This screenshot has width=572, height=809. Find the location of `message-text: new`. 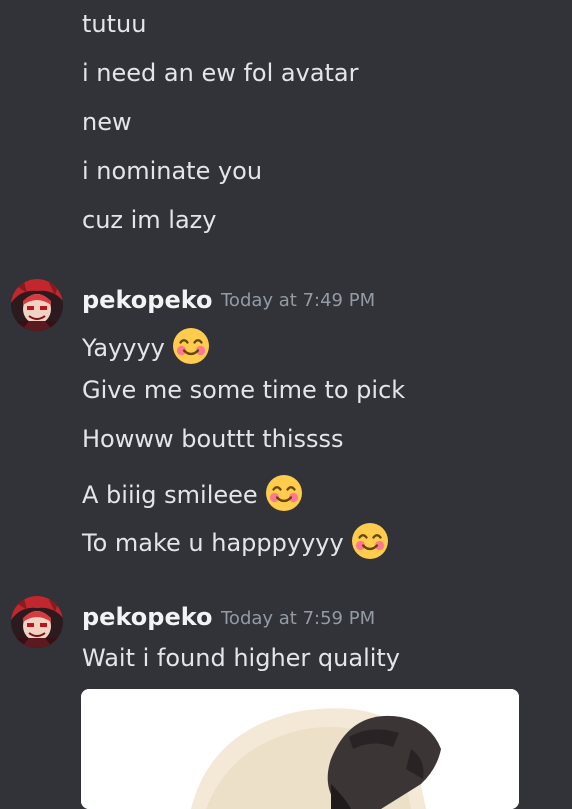

message-text: new is located at coordinates (107, 122).